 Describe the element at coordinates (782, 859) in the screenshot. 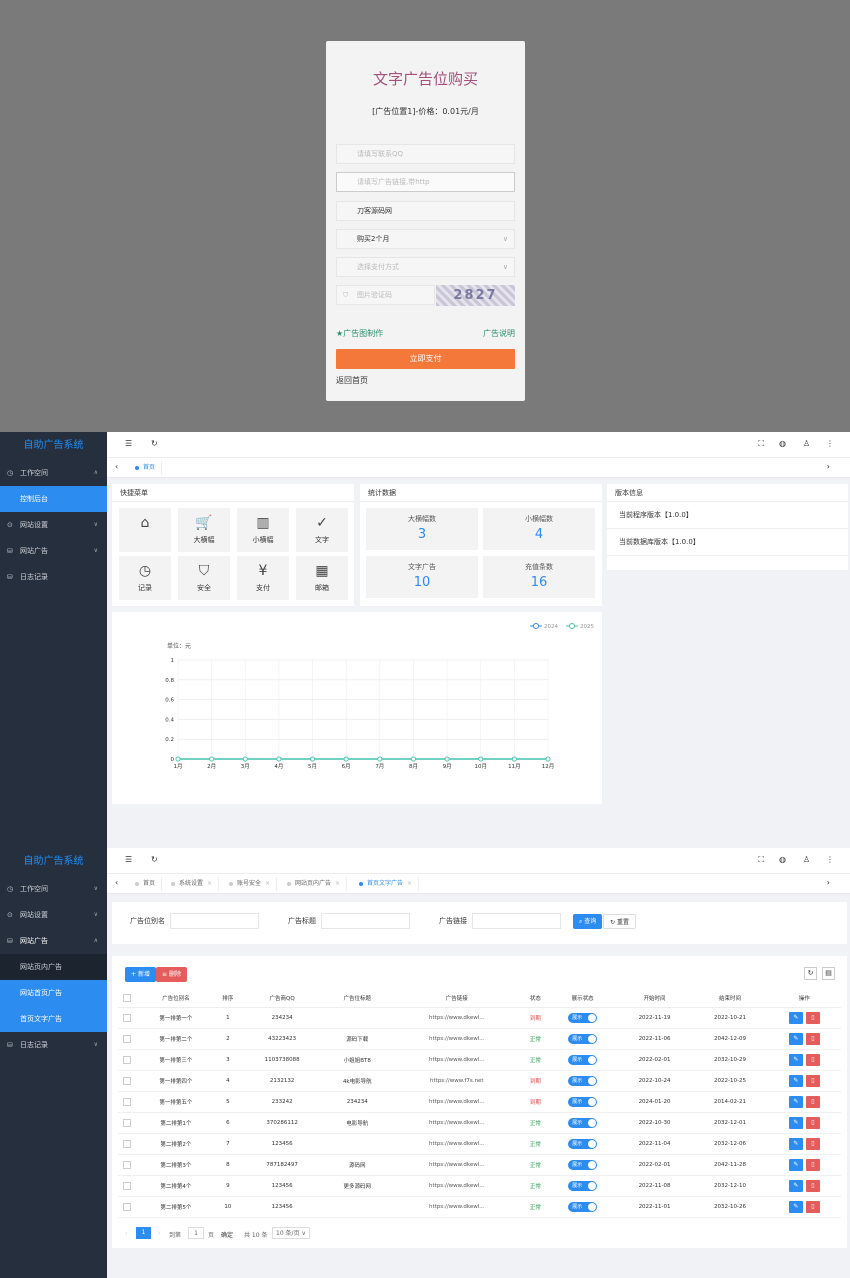

I see `globe-icon: ◍` at that location.